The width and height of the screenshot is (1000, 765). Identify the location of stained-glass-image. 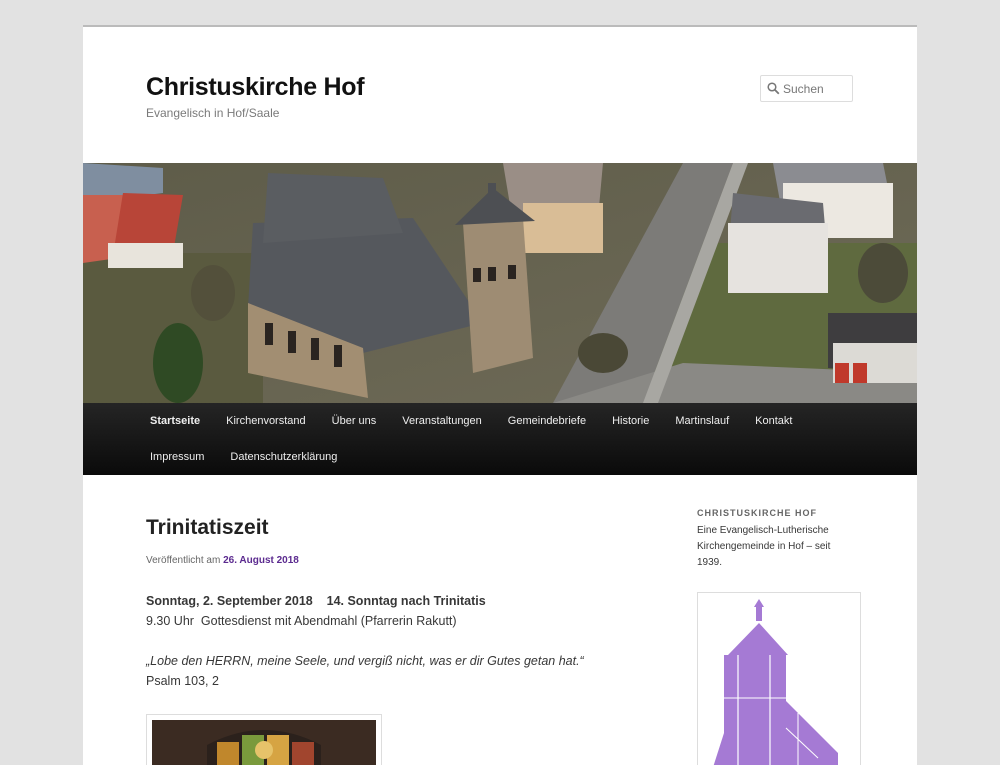
(264, 742).